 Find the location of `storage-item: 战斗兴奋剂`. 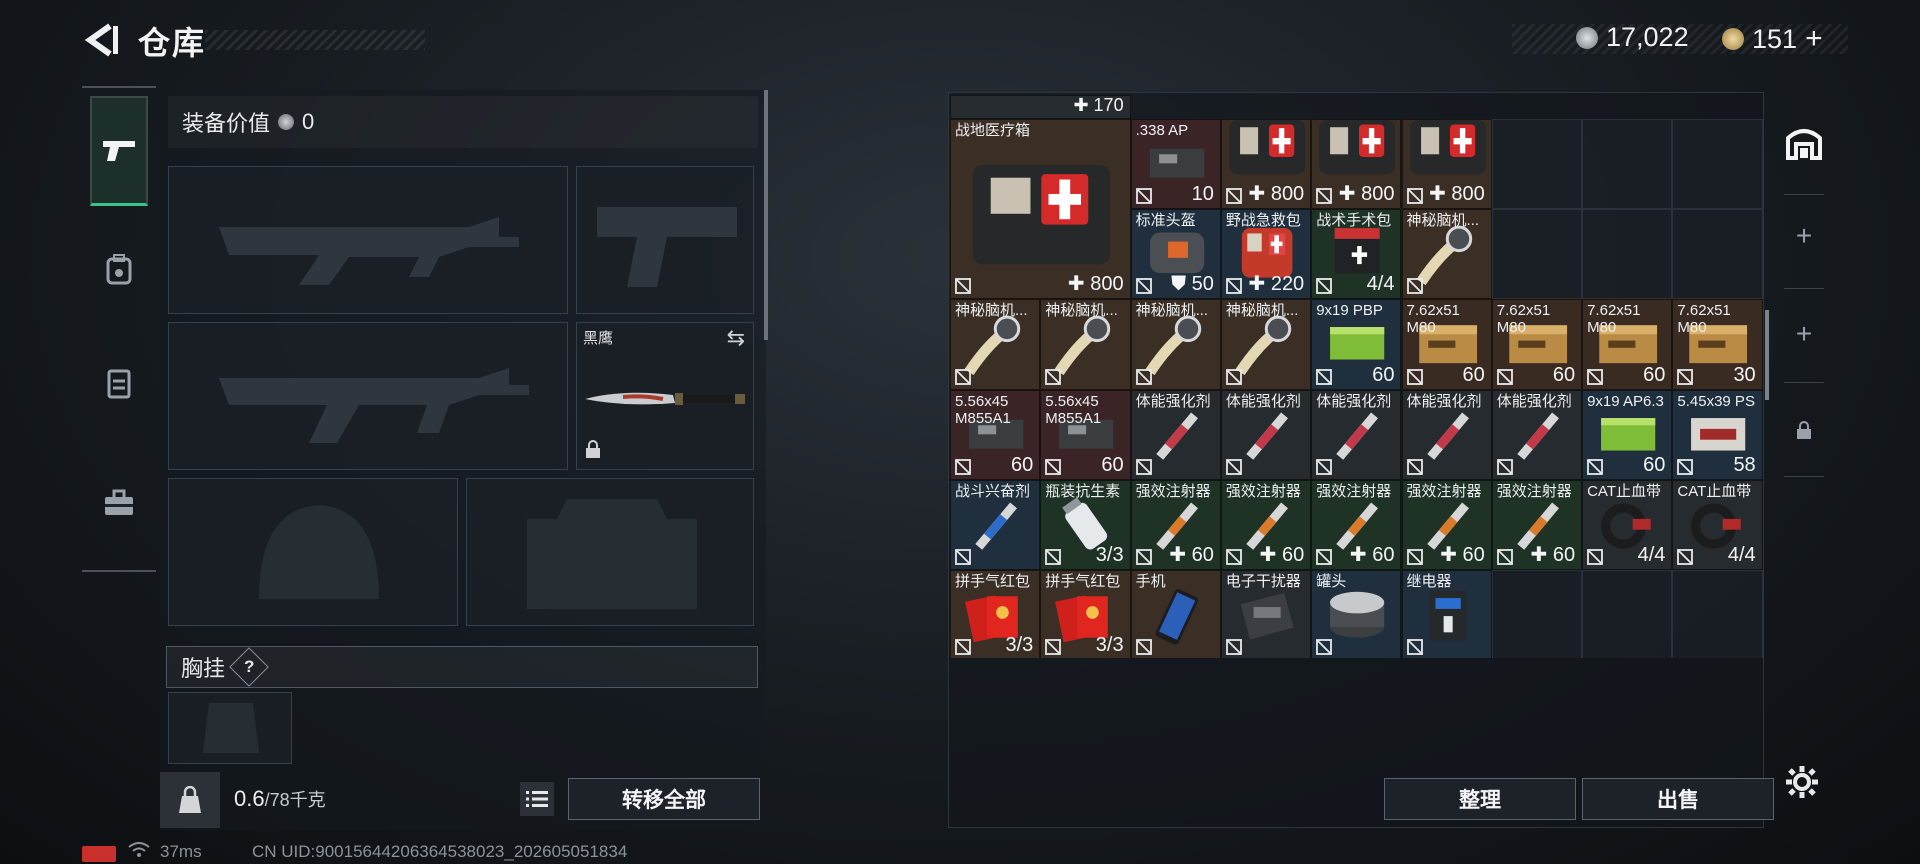

storage-item: 战斗兴奋剂 is located at coordinates (995, 524).